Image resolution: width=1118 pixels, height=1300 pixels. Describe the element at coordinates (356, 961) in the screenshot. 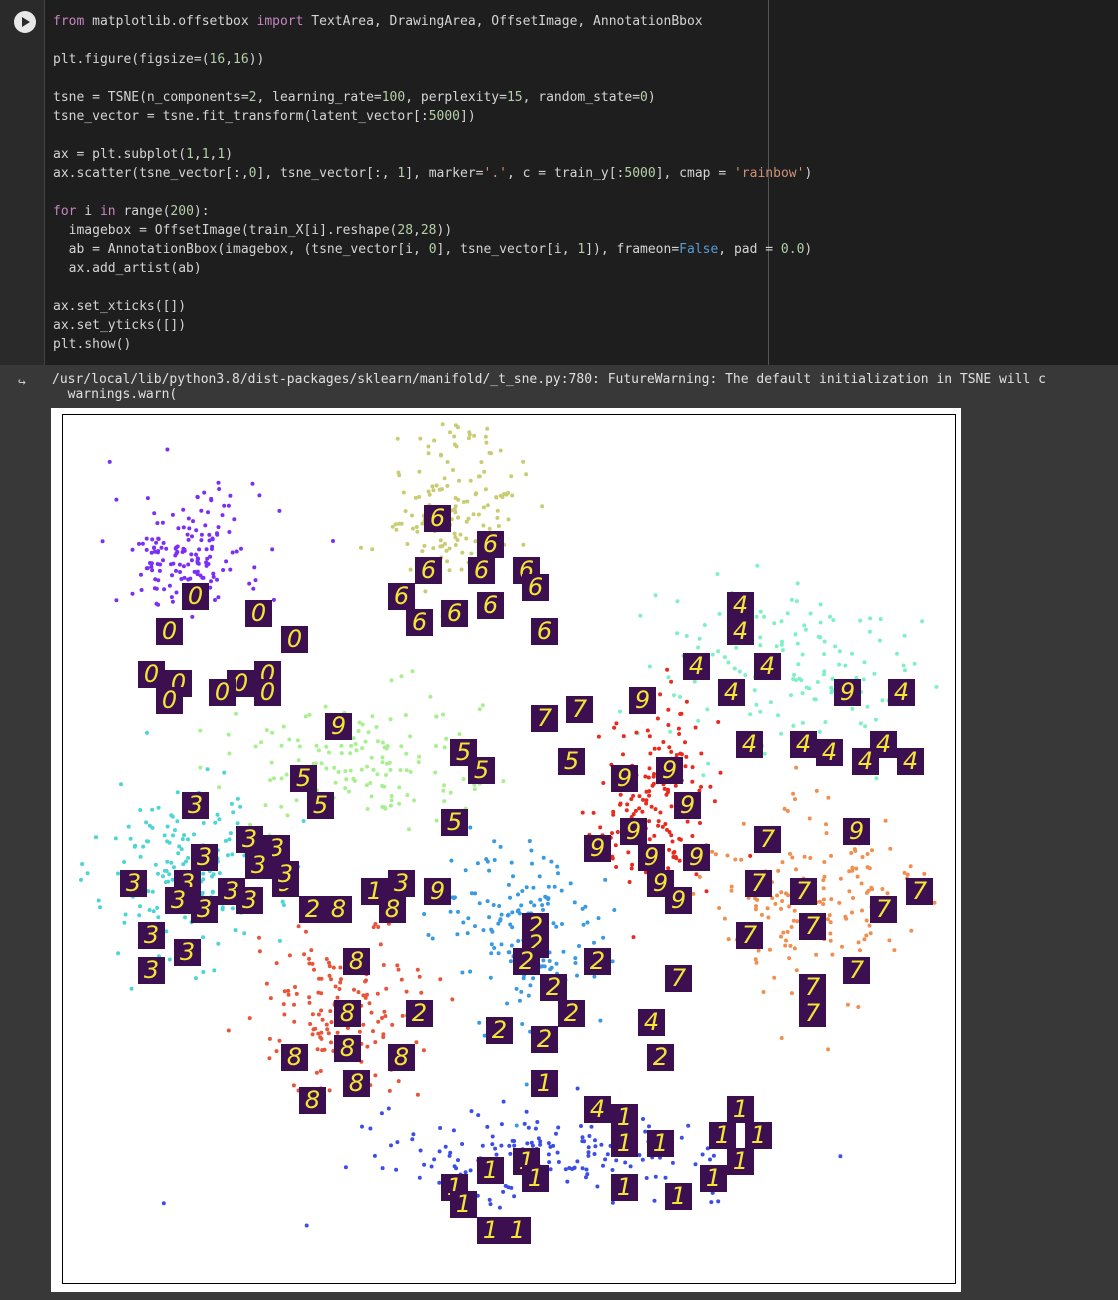

I see `digit-image-annotation: 8` at that location.